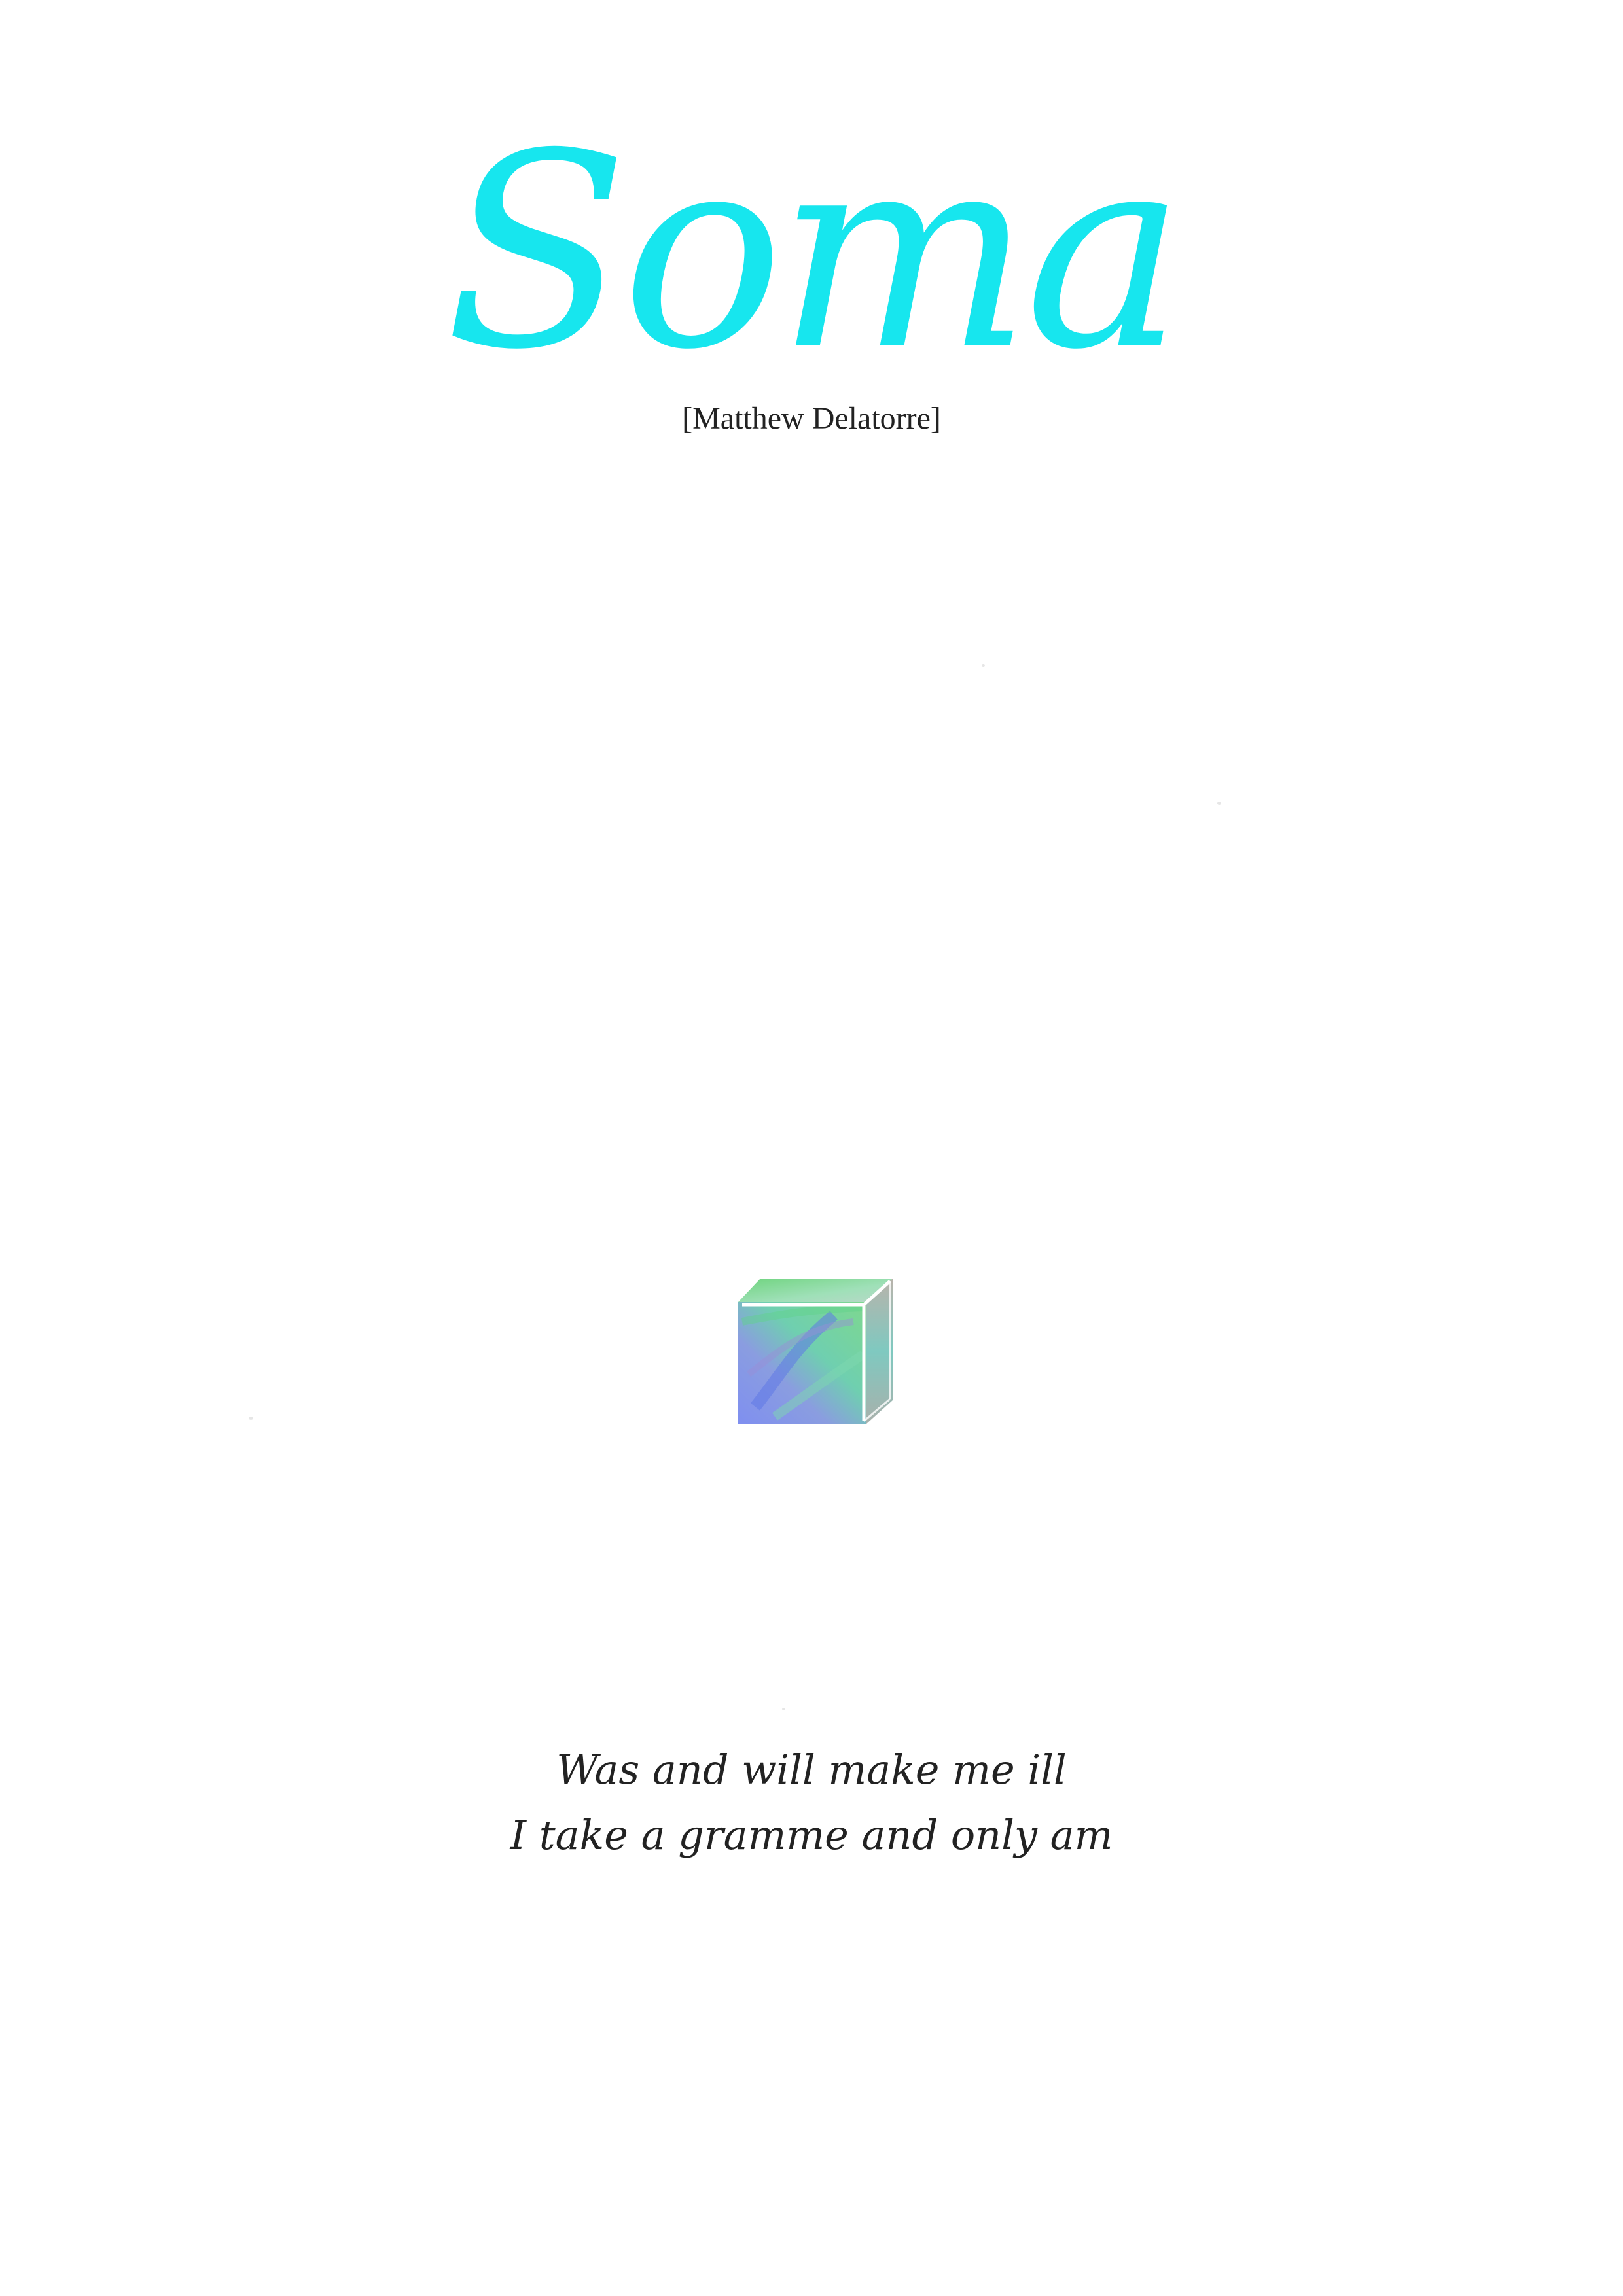 Image resolution: width=1623 pixels, height=2296 pixels. Describe the element at coordinates (811, 1835) in the screenshot. I see `poem-line: I take a gramme and only am` at that location.